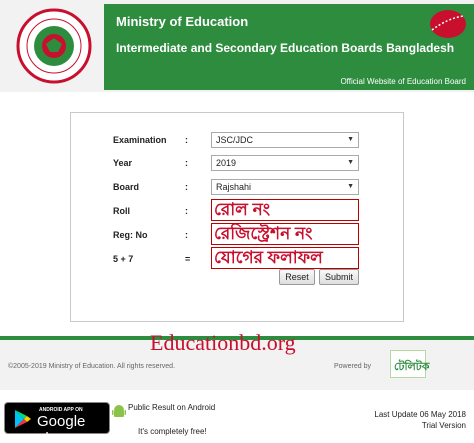 This screenshot has width=474, height=443. I want to click on google-play-badge: ANDROID APP ON Google play, so click(57, 422).